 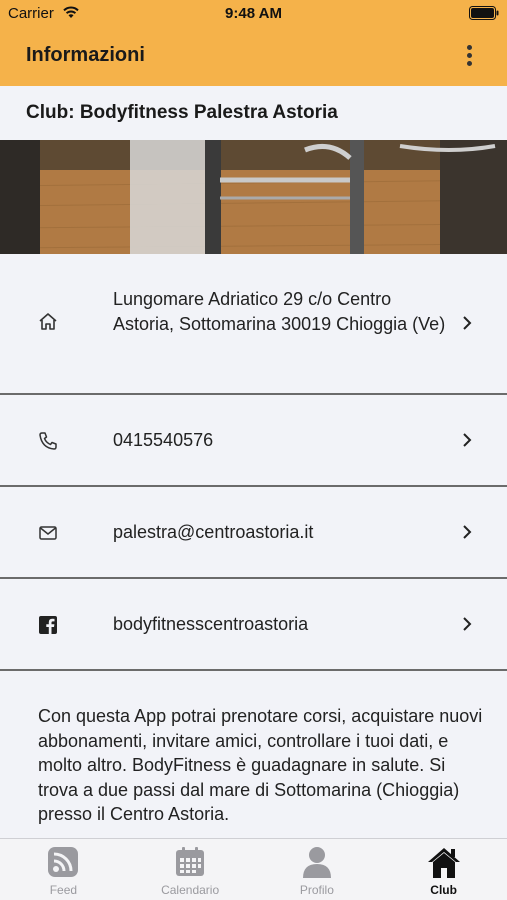 I want to click on status-bar: Carrier 9:48 AM, so click(x=253, y=14).